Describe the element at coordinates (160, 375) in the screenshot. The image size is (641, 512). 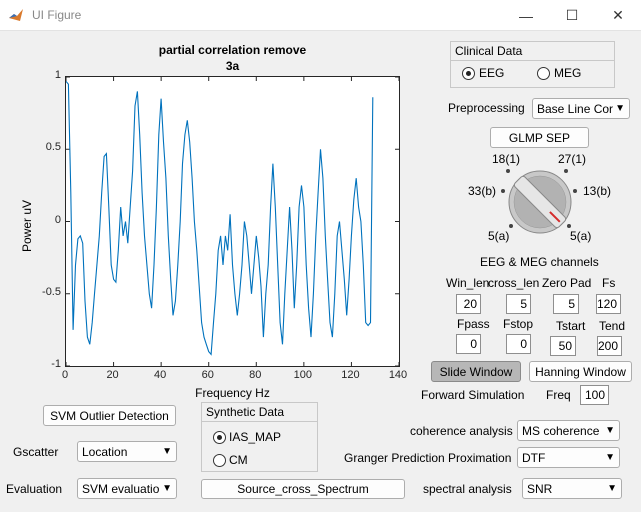
I see `x-tick-label: 40` at that location.